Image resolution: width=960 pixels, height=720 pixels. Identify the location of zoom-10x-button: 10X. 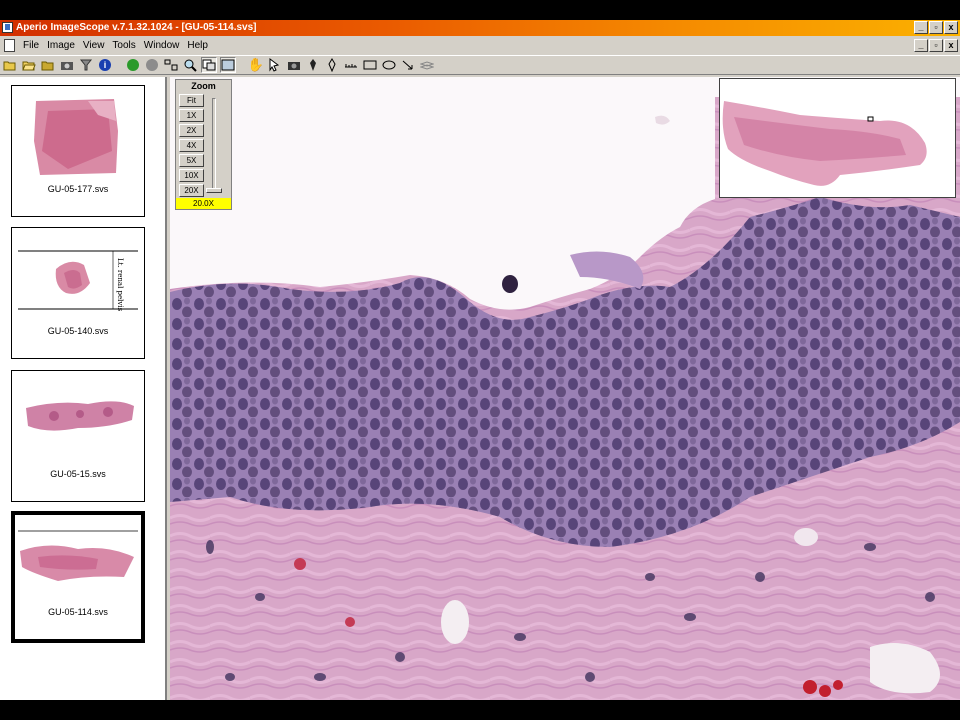
(191, 175).